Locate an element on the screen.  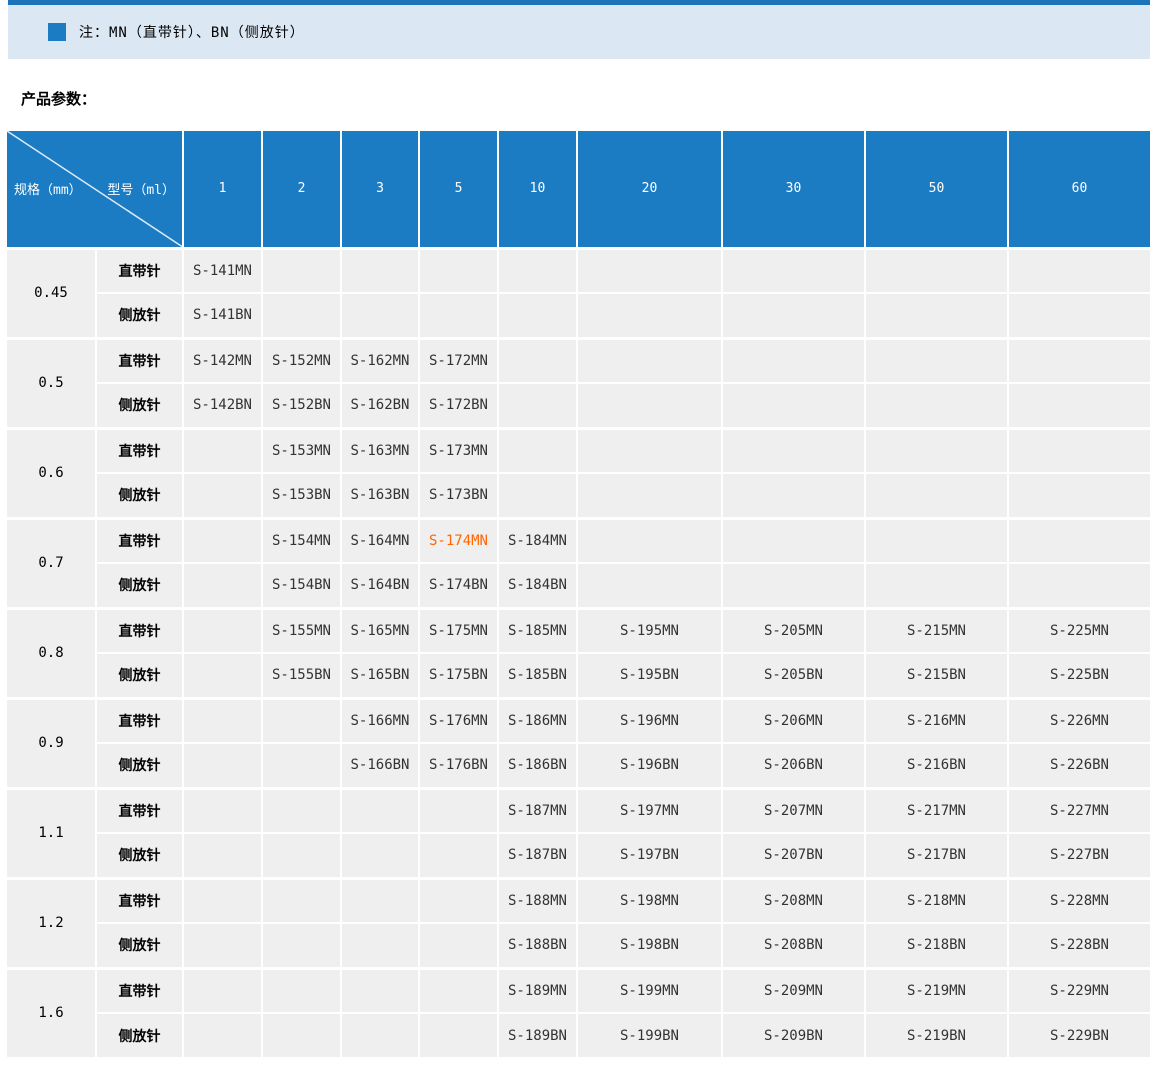
model-cell: S-154MN is located at coordinates (301, 540).